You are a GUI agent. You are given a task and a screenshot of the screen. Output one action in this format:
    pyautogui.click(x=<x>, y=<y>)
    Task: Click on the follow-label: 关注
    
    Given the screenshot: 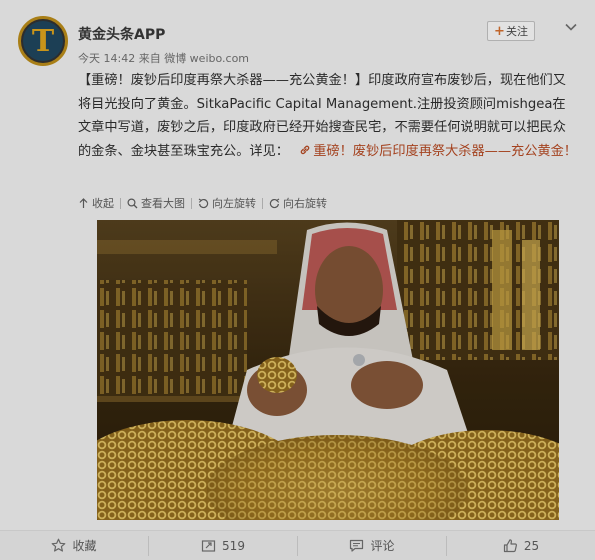 What is the action you would take?
    pyautogui.click(x=516, y=31)
    